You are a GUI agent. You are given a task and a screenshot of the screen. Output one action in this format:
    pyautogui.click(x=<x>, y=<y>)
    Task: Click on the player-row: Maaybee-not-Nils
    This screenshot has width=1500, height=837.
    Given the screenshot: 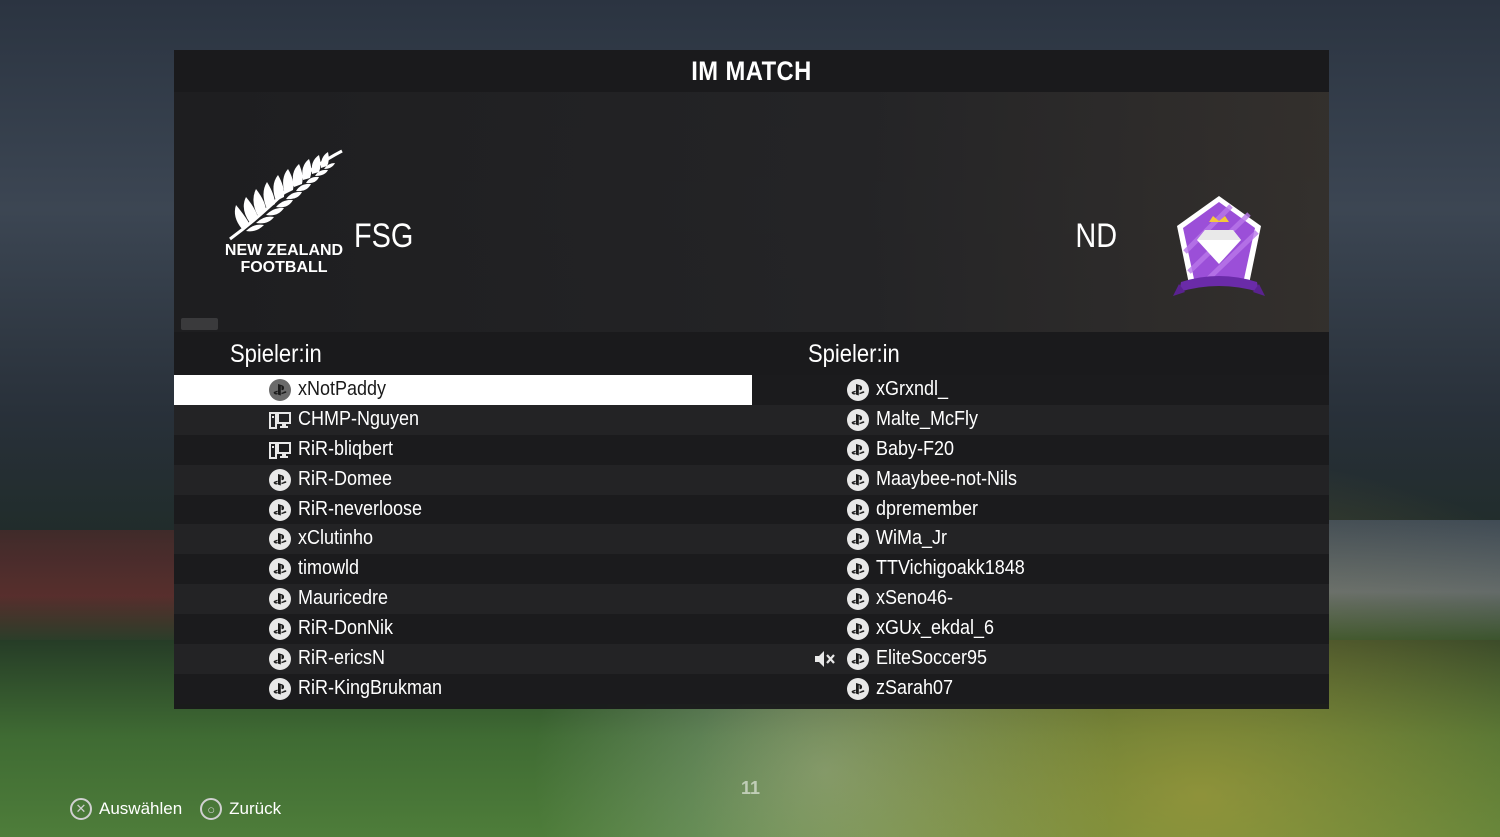 What is the action you would take?
    pyautogui.click(x=1040, y=479)
    